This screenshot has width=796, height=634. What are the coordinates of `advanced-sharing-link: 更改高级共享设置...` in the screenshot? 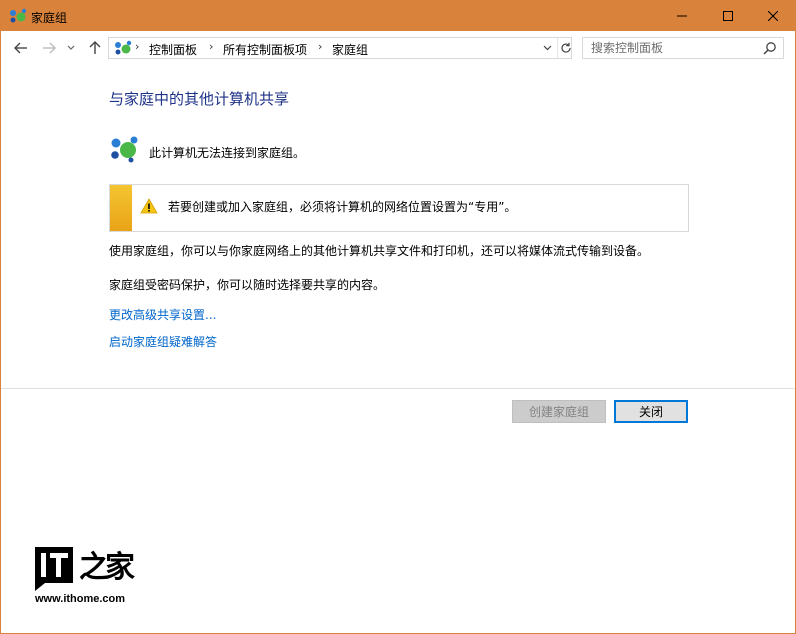 It's located at (162, 314).